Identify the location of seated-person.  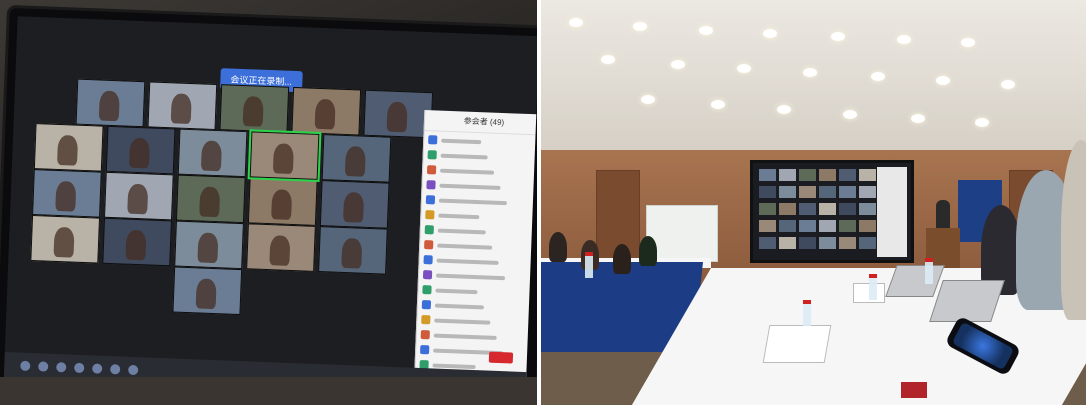
(558, 247).